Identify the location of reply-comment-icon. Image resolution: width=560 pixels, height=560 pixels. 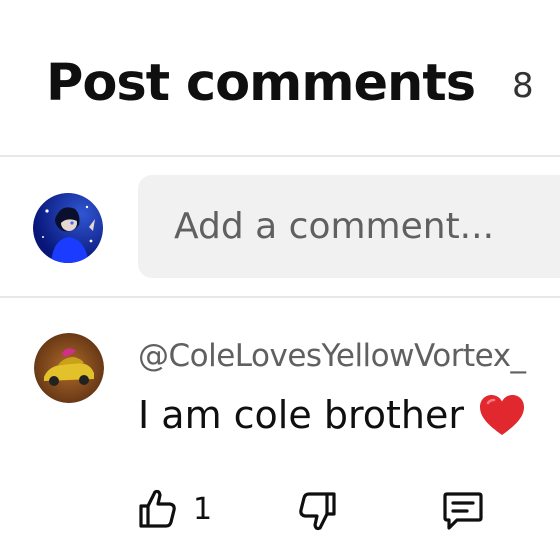
(463, 510).